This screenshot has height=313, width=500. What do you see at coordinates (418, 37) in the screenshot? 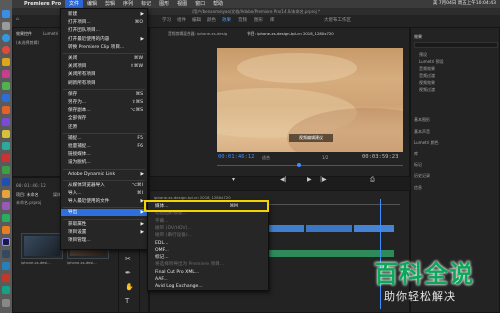
I see `panel-tab-effects: 效果` at bounding box center [418, 37].